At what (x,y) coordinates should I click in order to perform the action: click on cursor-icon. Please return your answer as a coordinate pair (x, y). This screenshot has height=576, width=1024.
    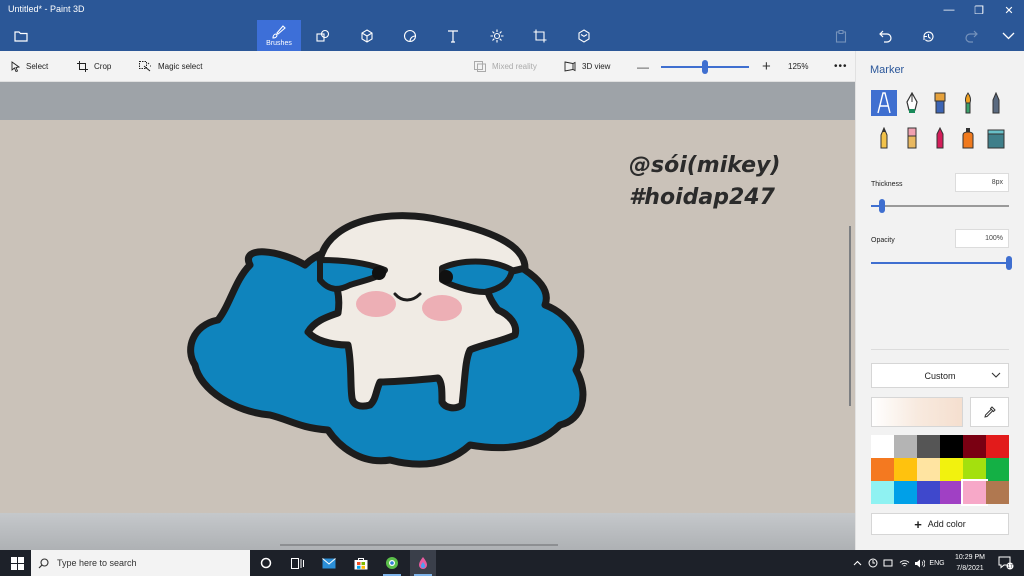
    Looking at the image, I should click on (15, 66).